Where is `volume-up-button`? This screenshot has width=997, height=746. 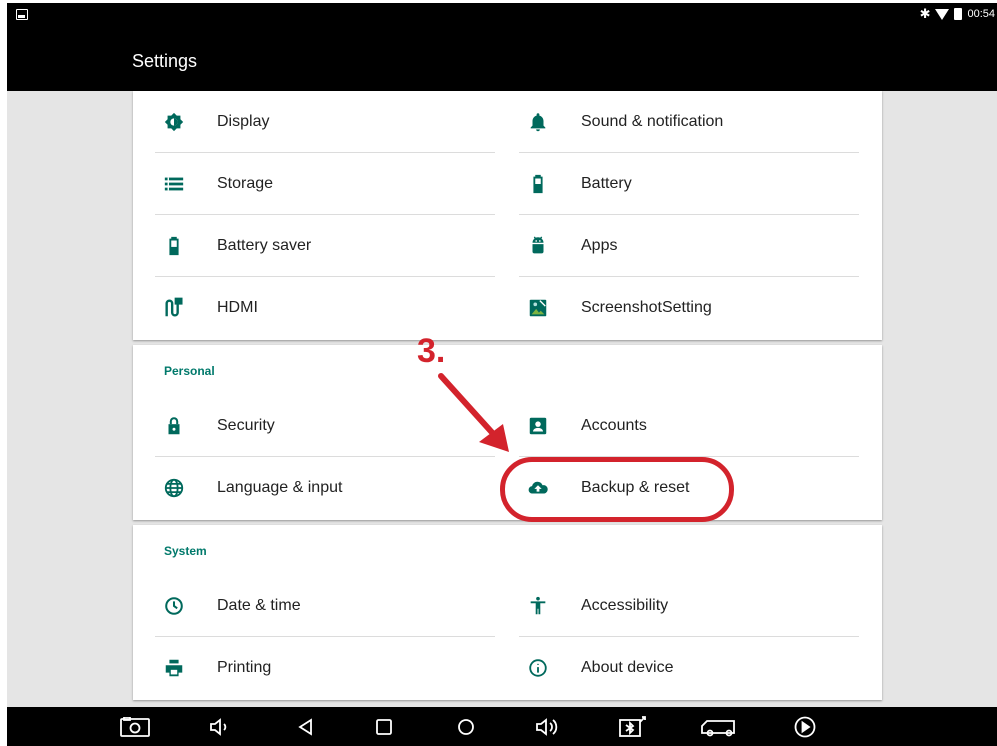
volume-up-button is located at coordinates (548, 727).